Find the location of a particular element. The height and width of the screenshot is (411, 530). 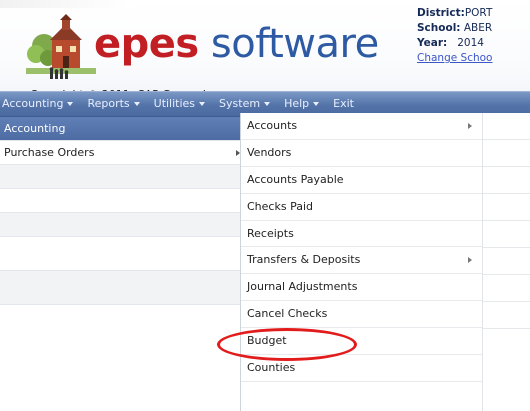

dropdown-item-label: Accounts Payable is located at coordinates (295, 179).